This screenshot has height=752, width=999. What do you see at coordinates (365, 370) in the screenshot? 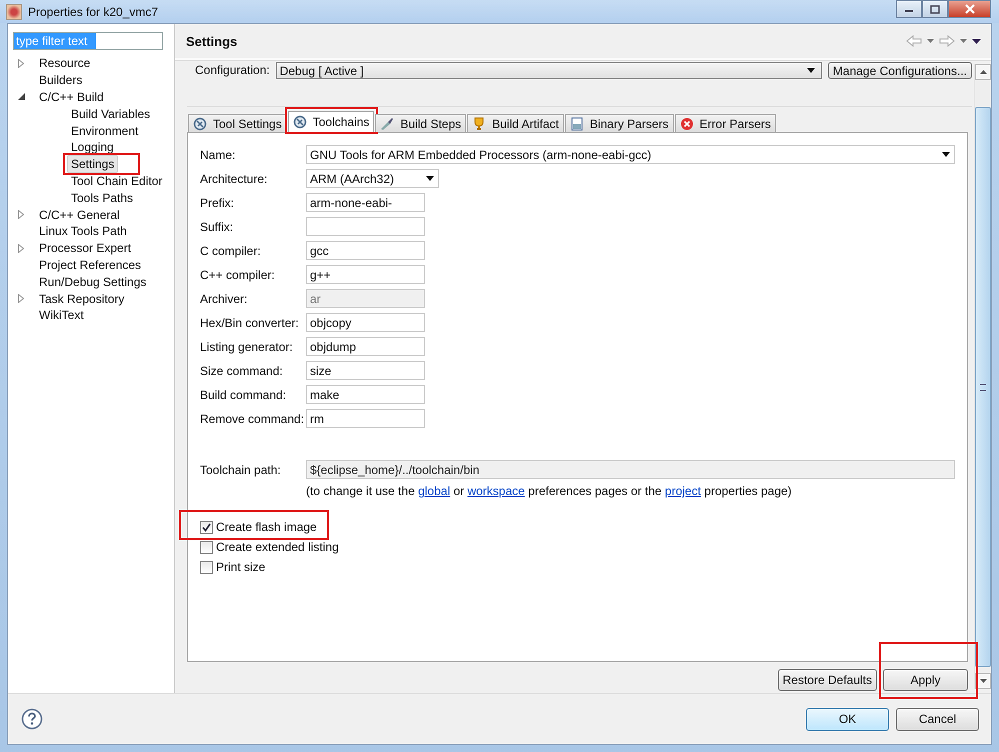
I see `text-field: size` at bounding box center [365, 370].